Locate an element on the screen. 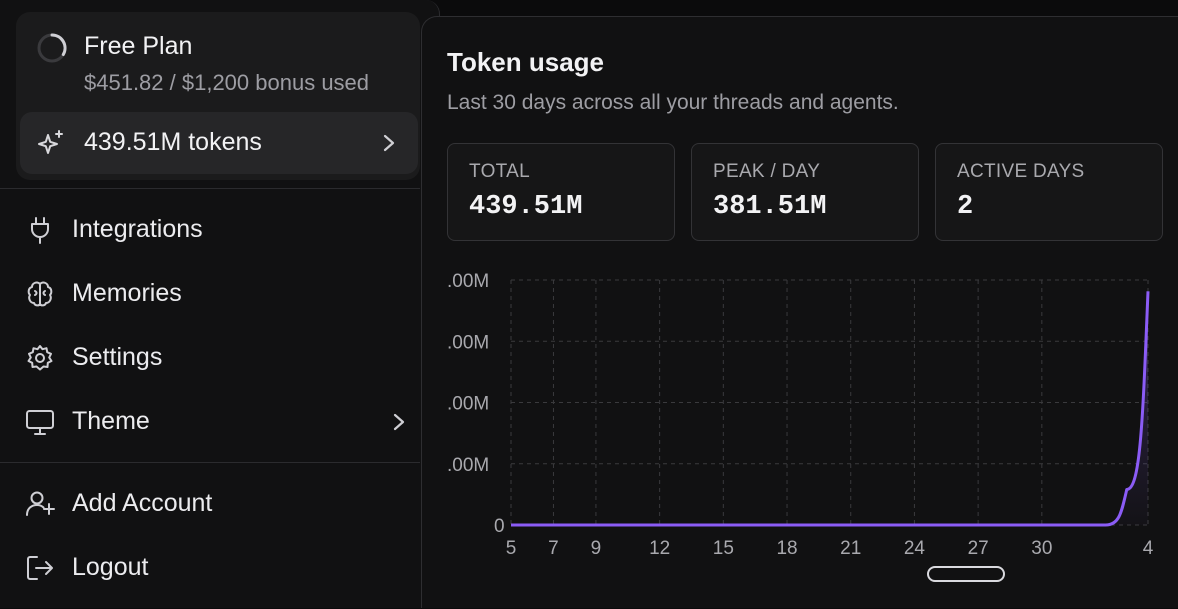  usage-ring-icon is located at coordinates (52, 48).